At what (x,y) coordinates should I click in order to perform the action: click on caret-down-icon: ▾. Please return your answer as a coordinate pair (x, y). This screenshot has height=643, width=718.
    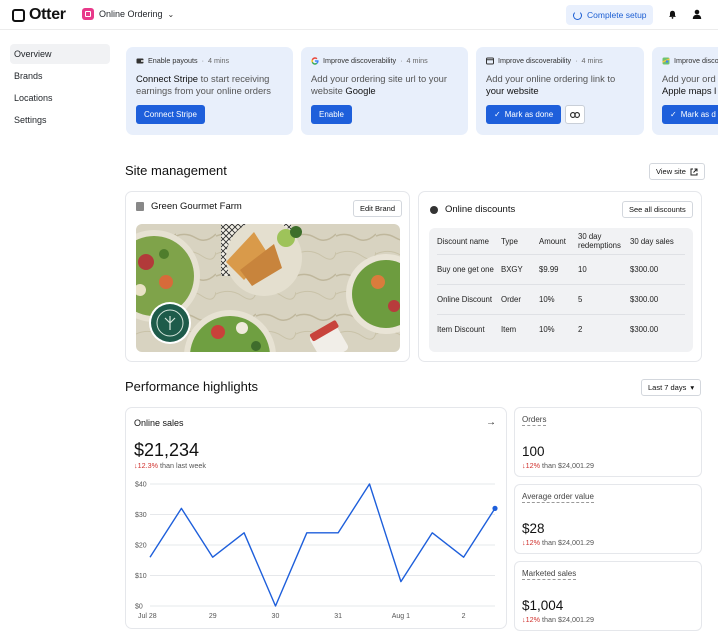
    Looking at the image, I should click on (692, 387).